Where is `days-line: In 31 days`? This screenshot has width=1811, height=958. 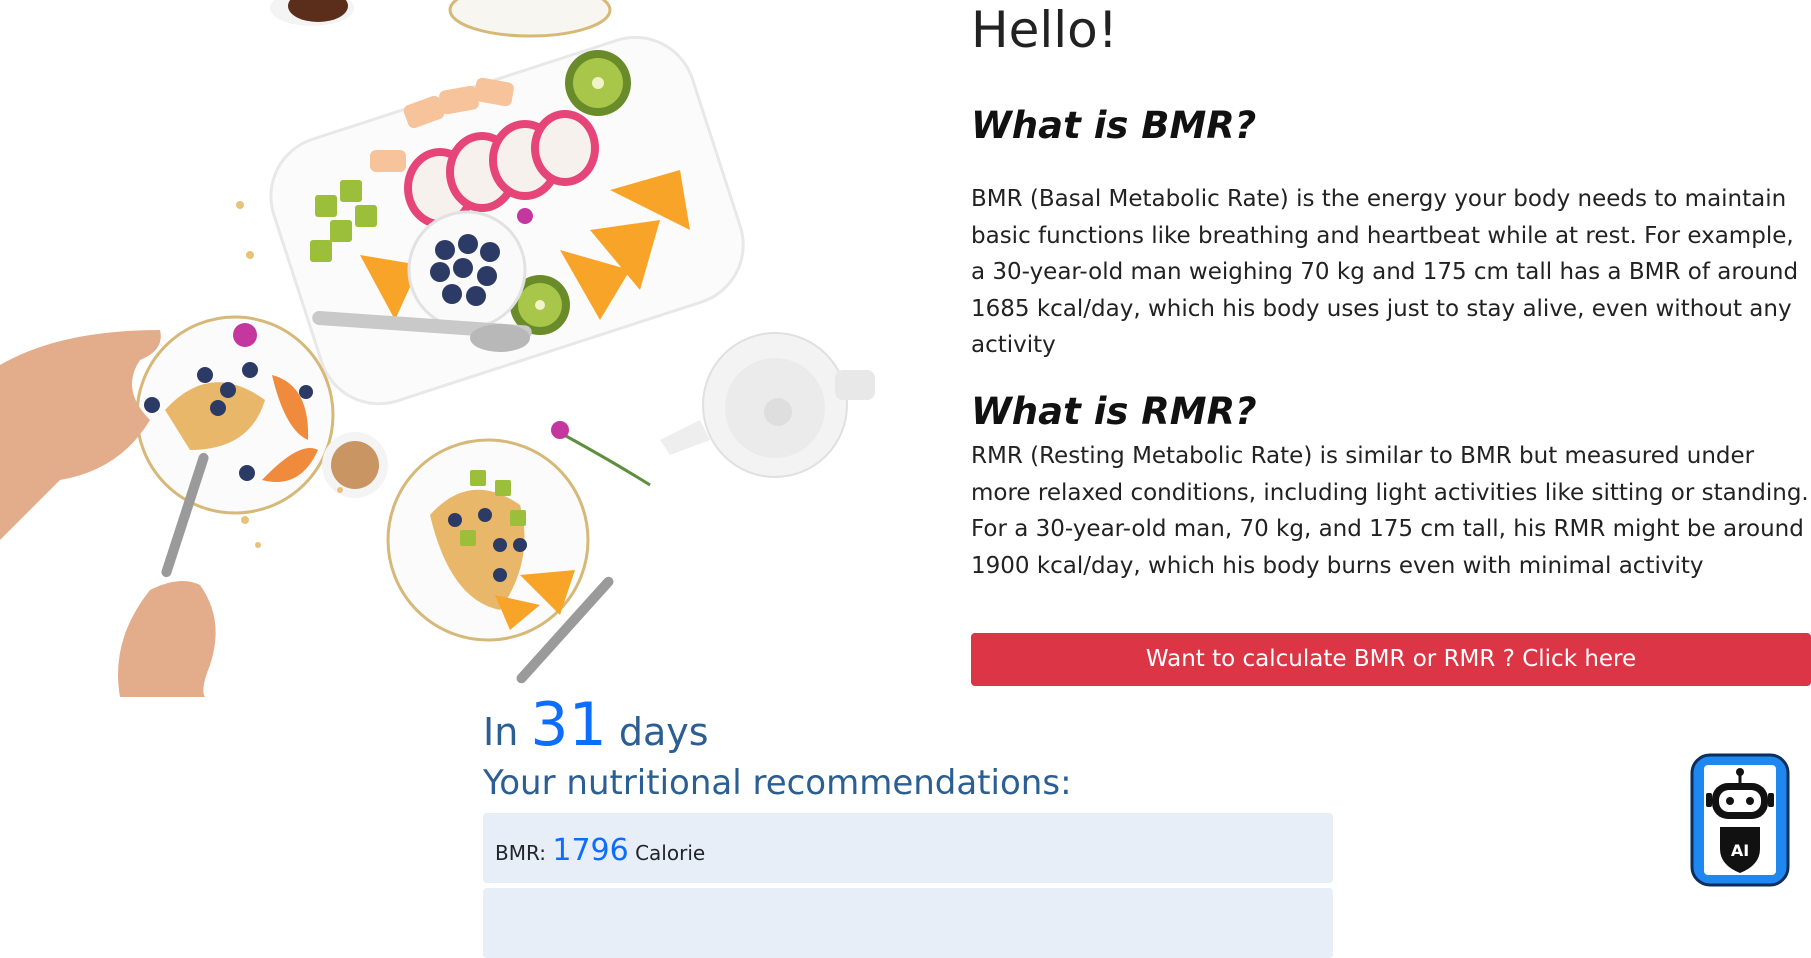 days-line: In 31 days is located at coordinates (596, 728).